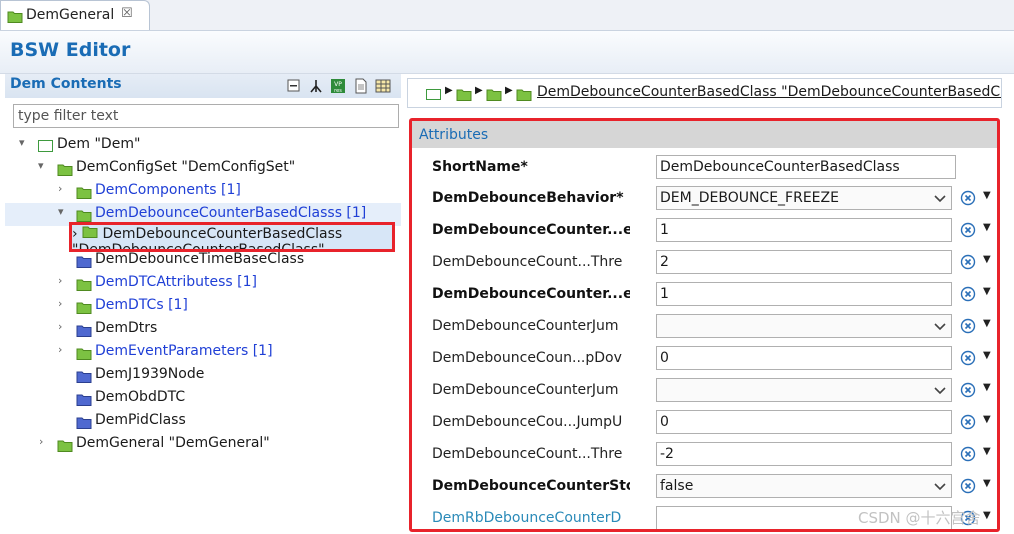  I want to click on tree-item-demcomponents: › DemComponents [1], so click(203, 191).